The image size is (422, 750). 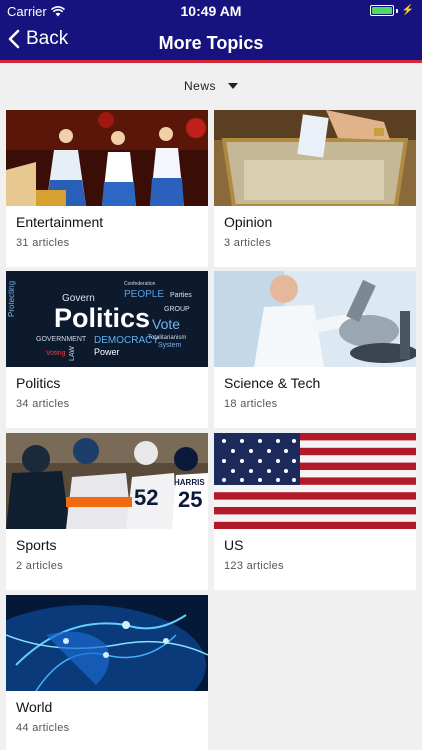 I want to click on navigation-header: Carrier 10:49 AM ⚡ Back More Topics, so click(x=211, y=31).